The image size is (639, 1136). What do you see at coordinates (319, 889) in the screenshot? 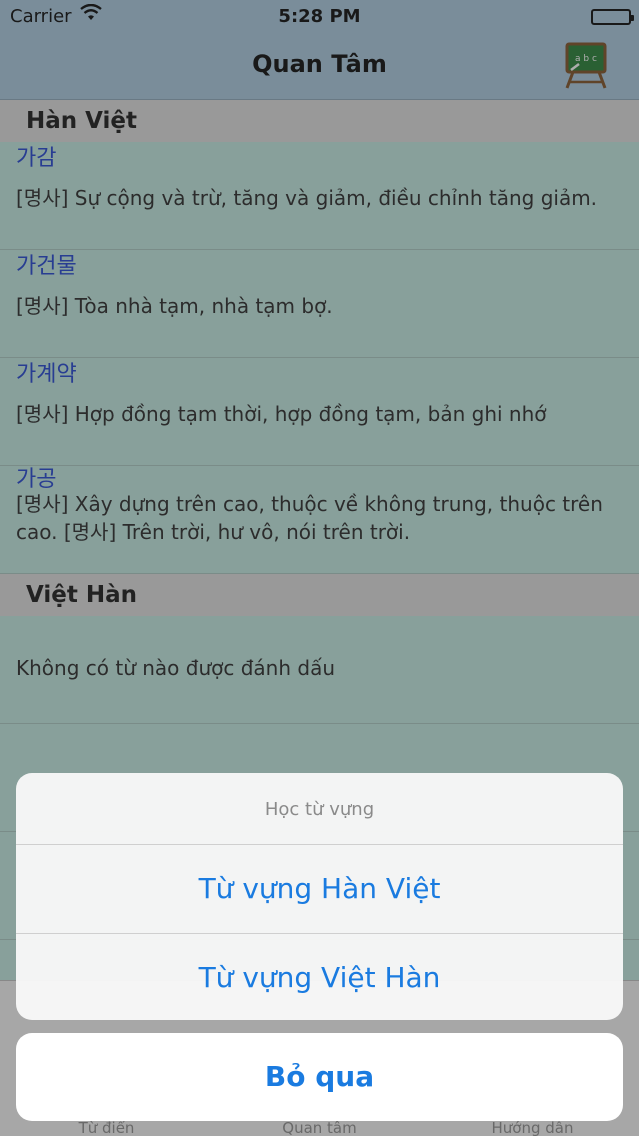
I see `han-viet-vocab-button: Từ vựng Hàn Việt` at bounding box center [319, 889].